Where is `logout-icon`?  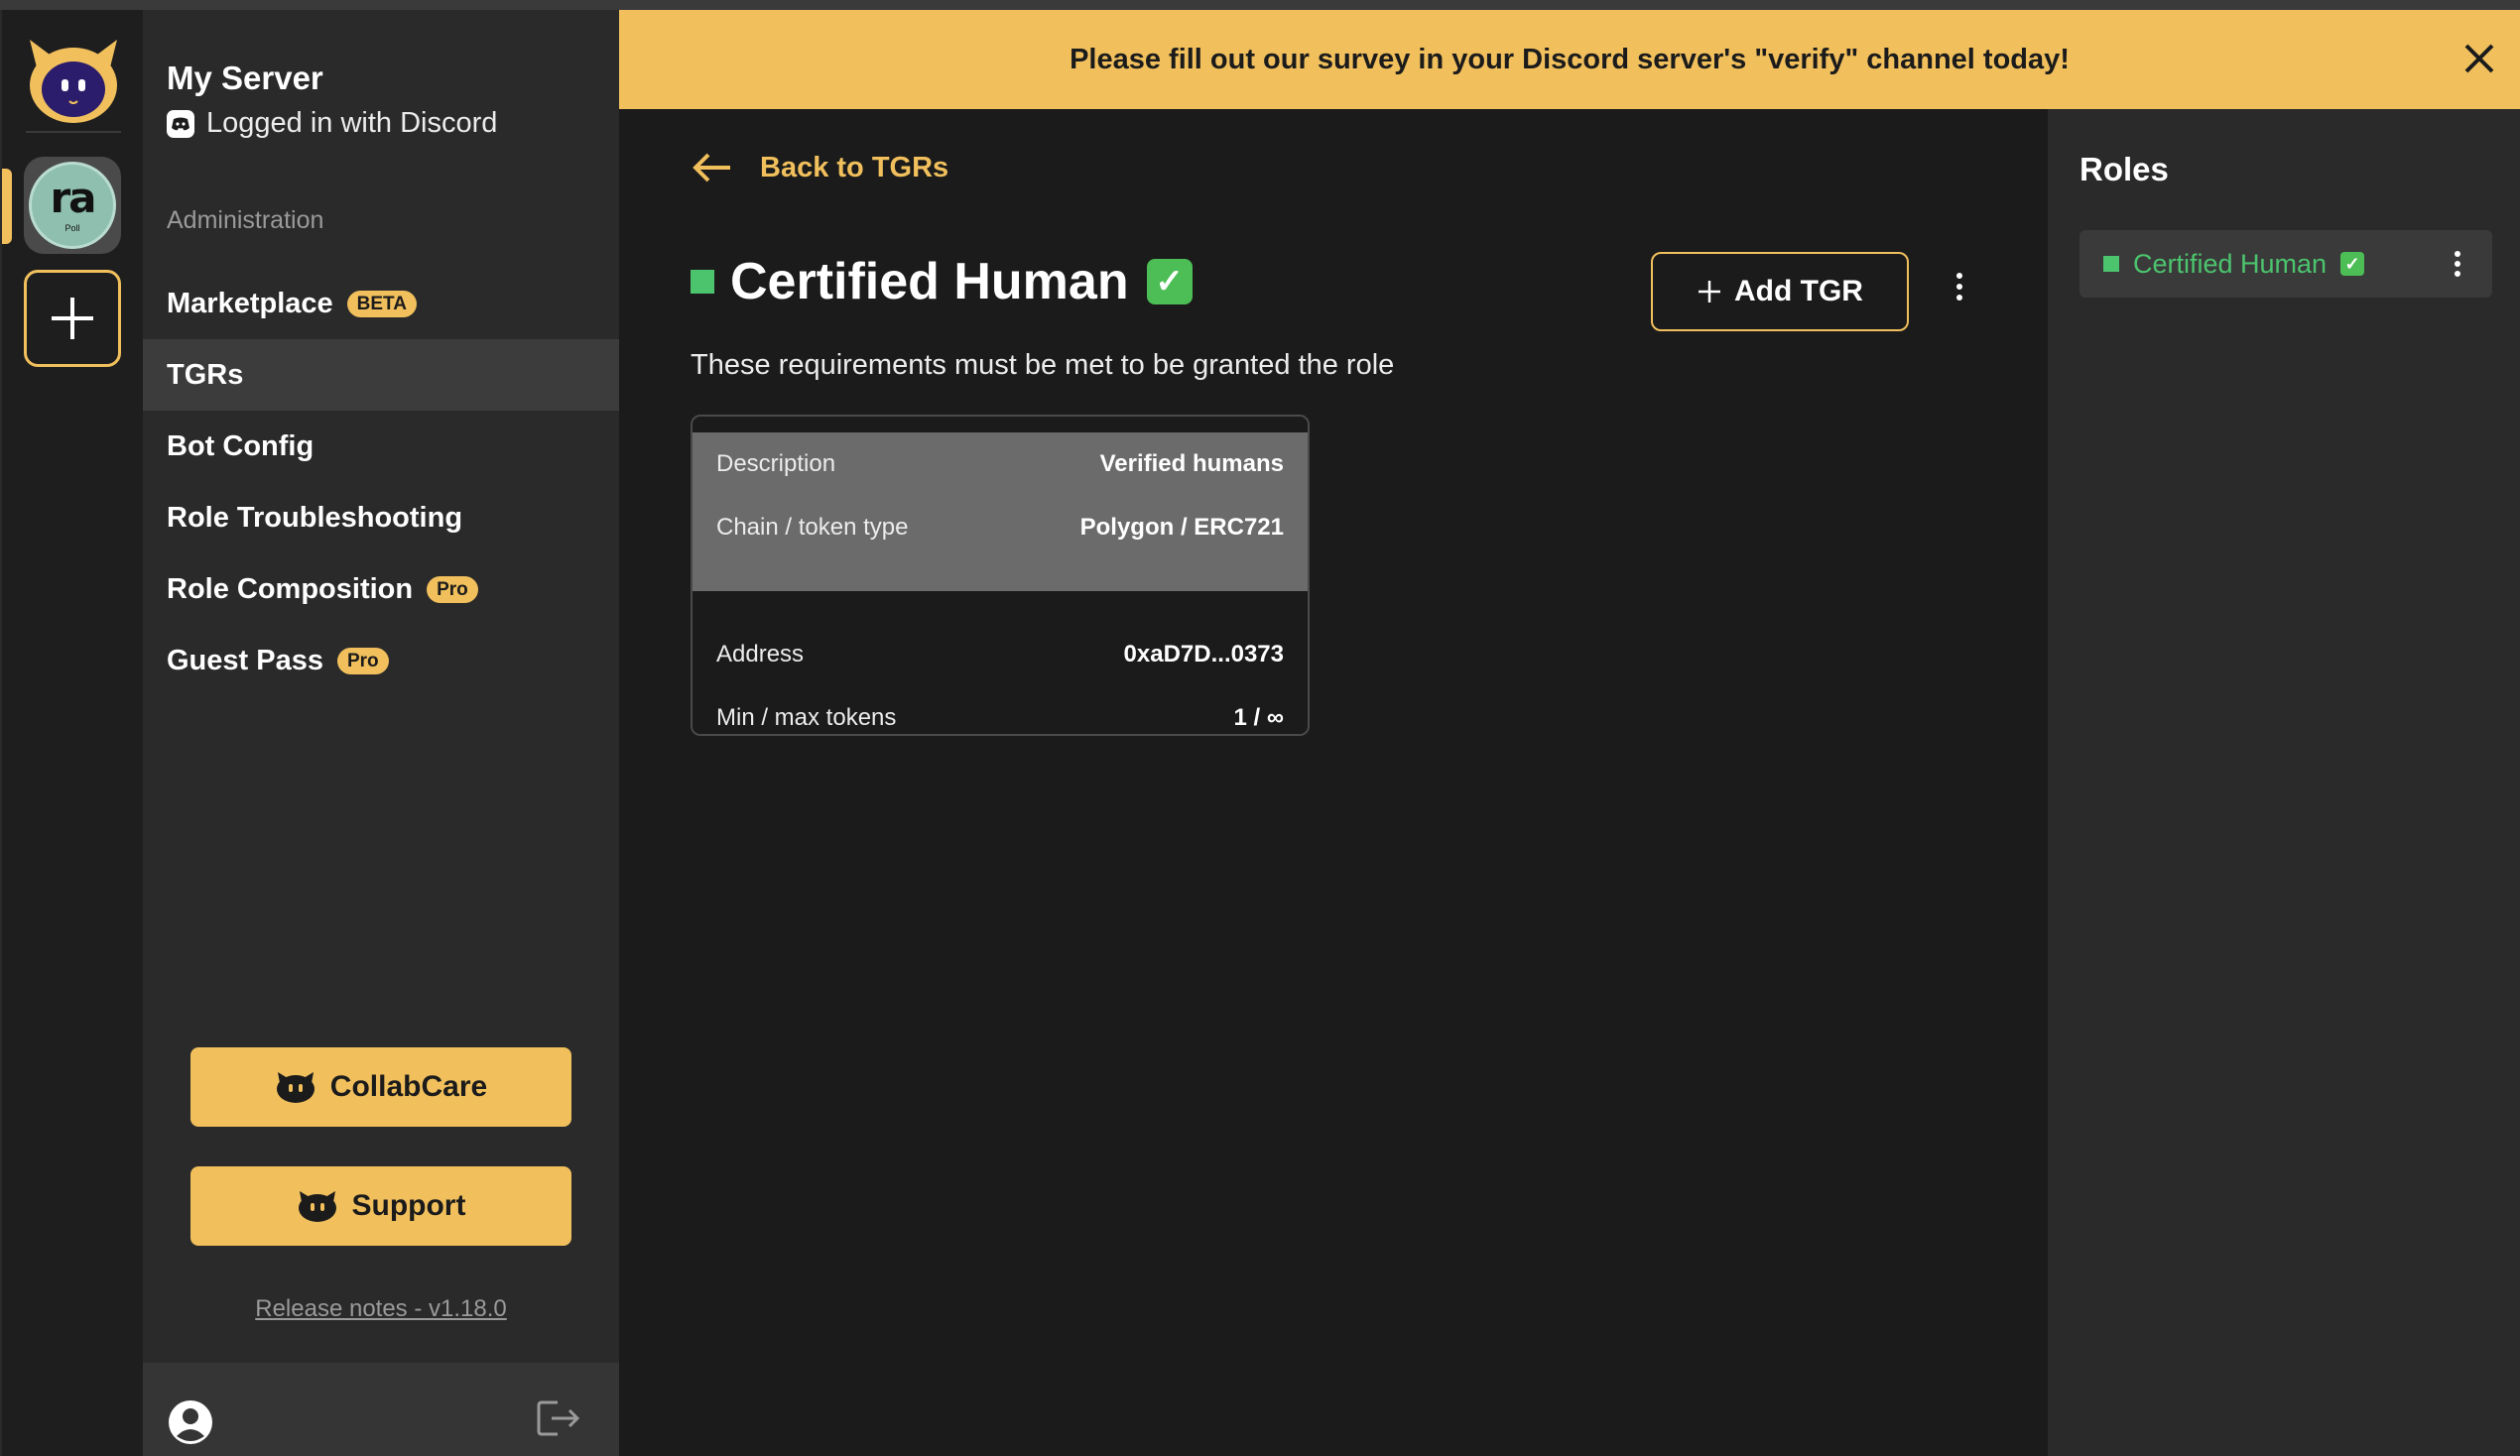
logout-icon is located at coordinates (558, 1420).